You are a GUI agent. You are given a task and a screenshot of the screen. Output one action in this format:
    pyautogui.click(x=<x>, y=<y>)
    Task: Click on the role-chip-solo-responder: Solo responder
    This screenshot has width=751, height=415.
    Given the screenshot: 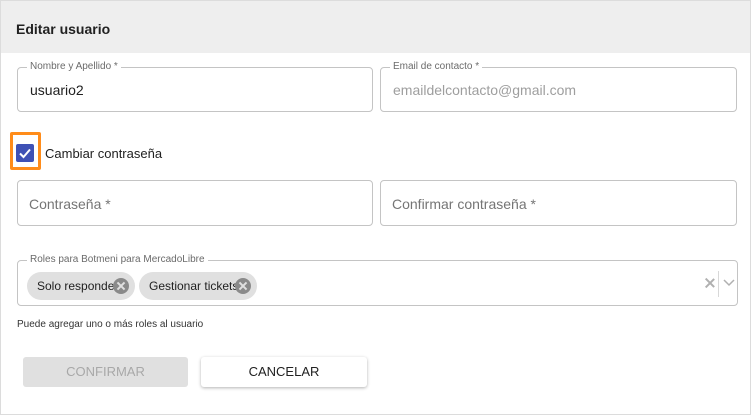 What is the action you would take?
    pyautogui.click(x=81, y=286)
    